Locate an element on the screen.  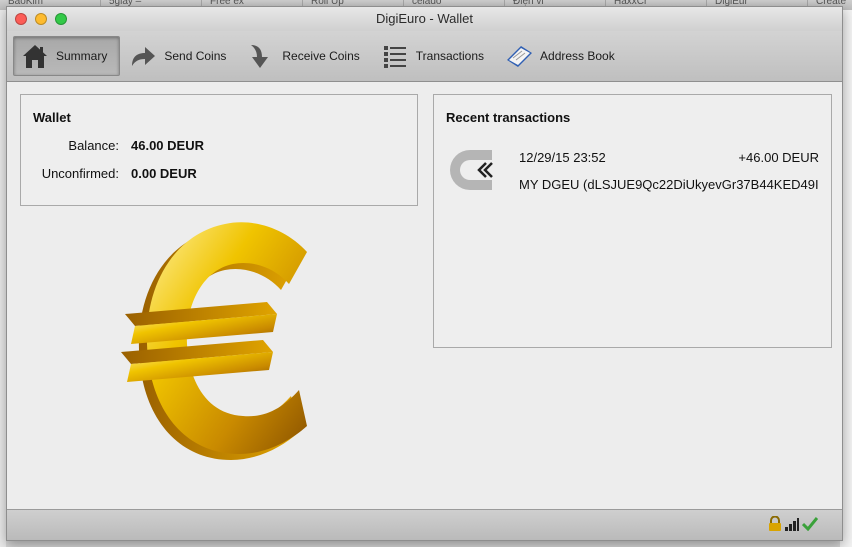
toolbar-transactions-button: Transactions is located at coordinates (435, 56).